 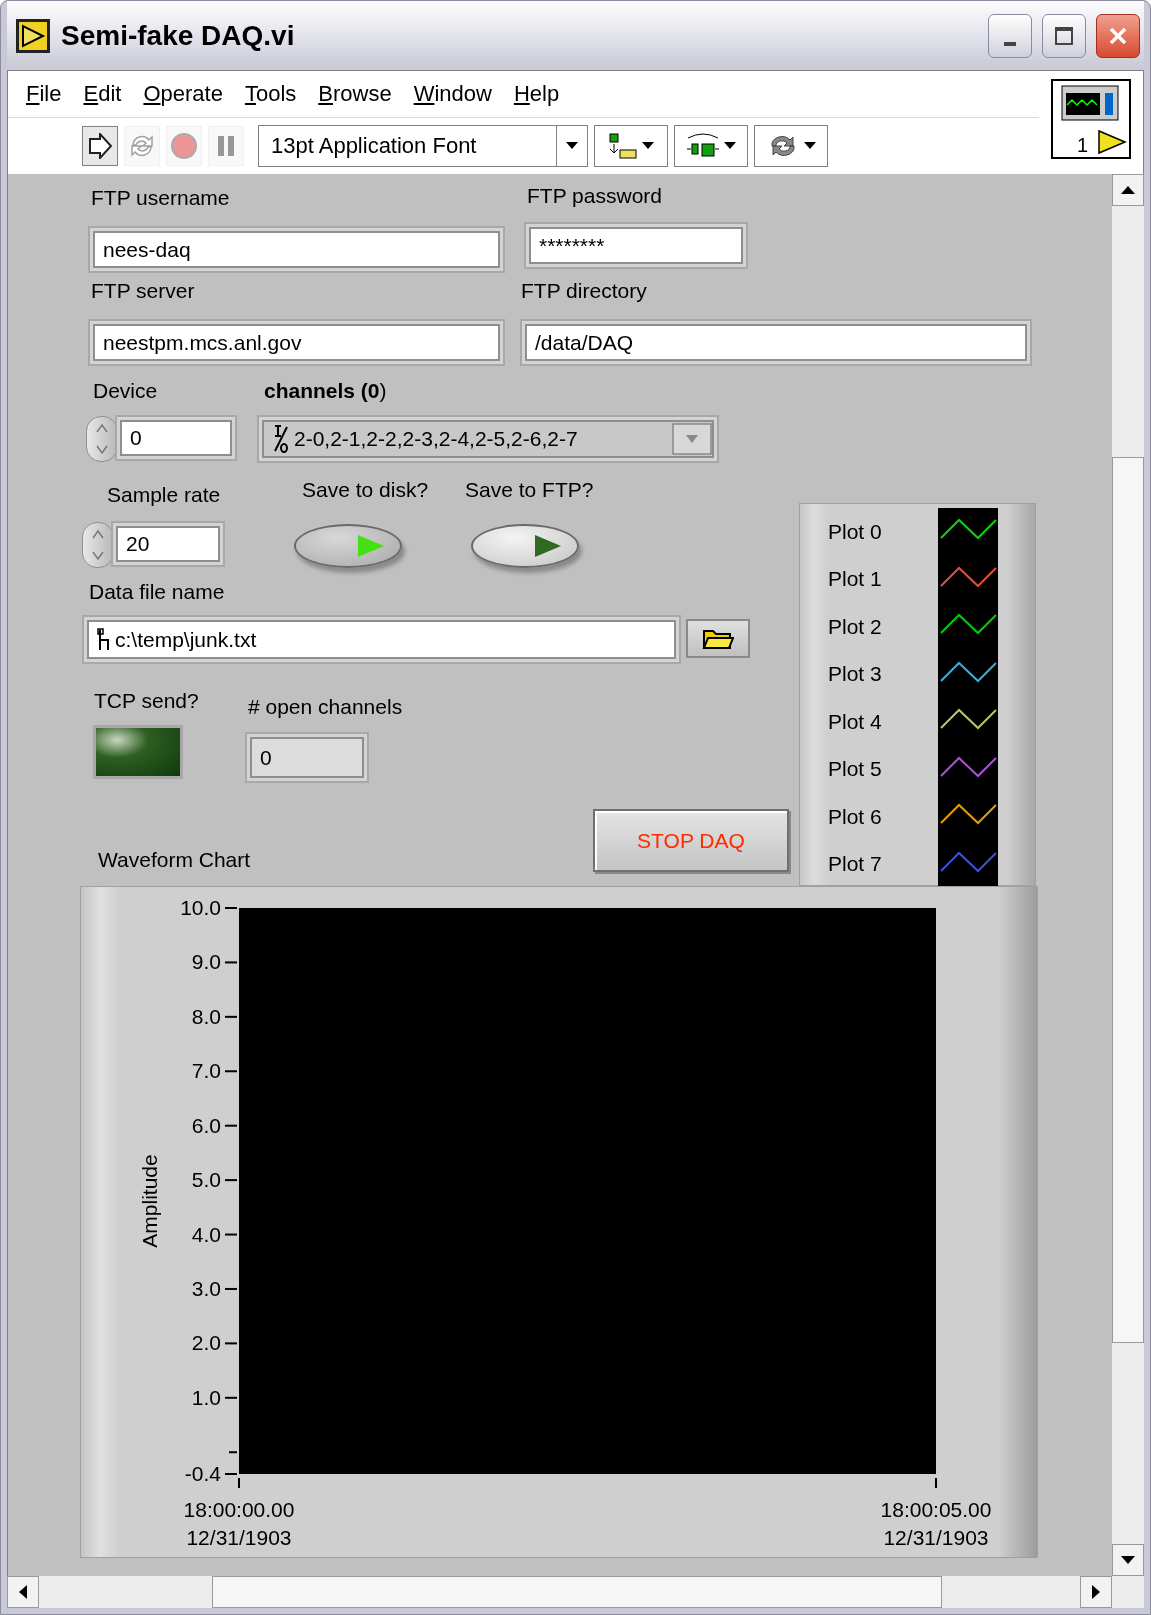 I want to click on maximize-icon, so click(x=1064, y=35).